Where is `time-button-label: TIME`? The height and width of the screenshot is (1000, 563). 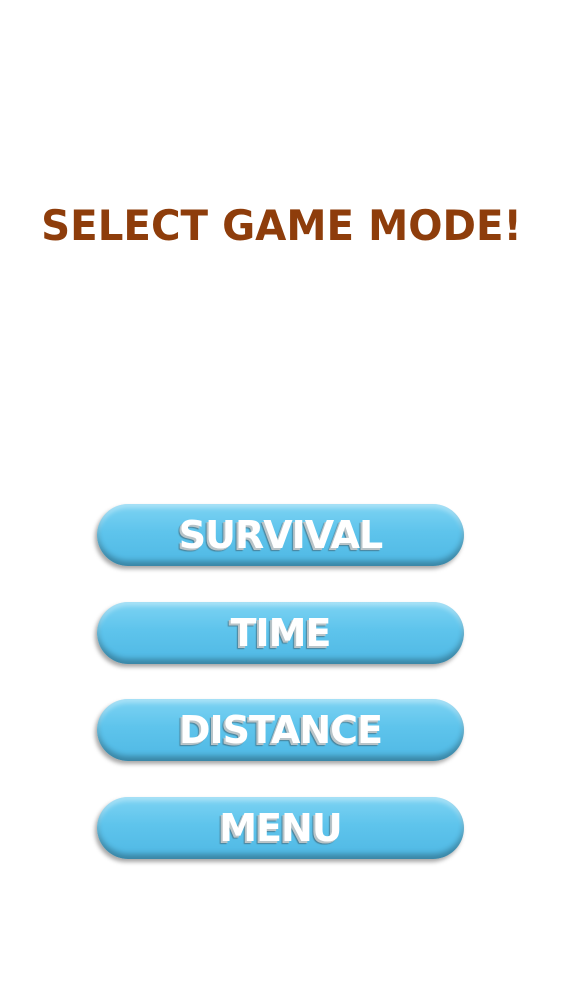 time-button-label: TIME is located at coordinates (281, 633).